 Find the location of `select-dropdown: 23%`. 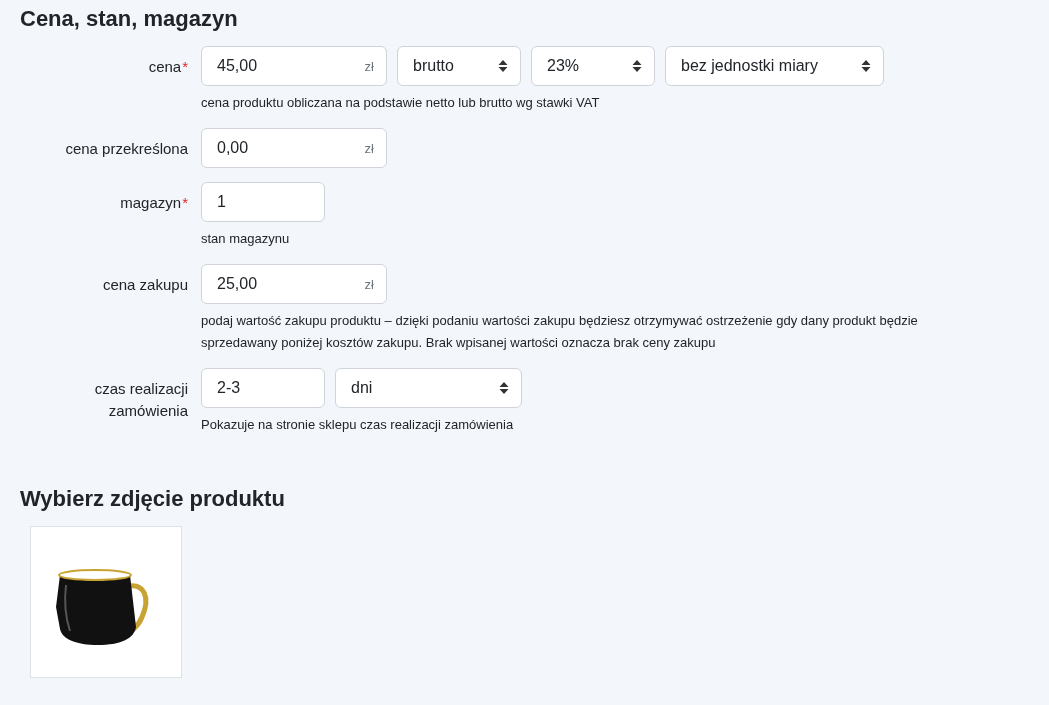

select-dropdown: 23% is located at coordinates (593, 66).